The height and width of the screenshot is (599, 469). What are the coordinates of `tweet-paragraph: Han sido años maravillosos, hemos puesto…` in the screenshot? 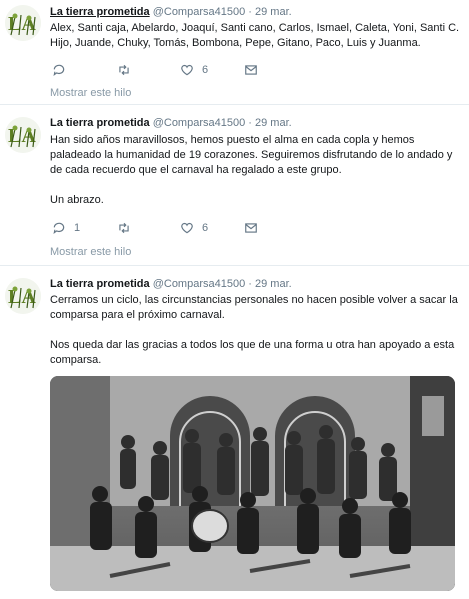 It's located at (251, 155).